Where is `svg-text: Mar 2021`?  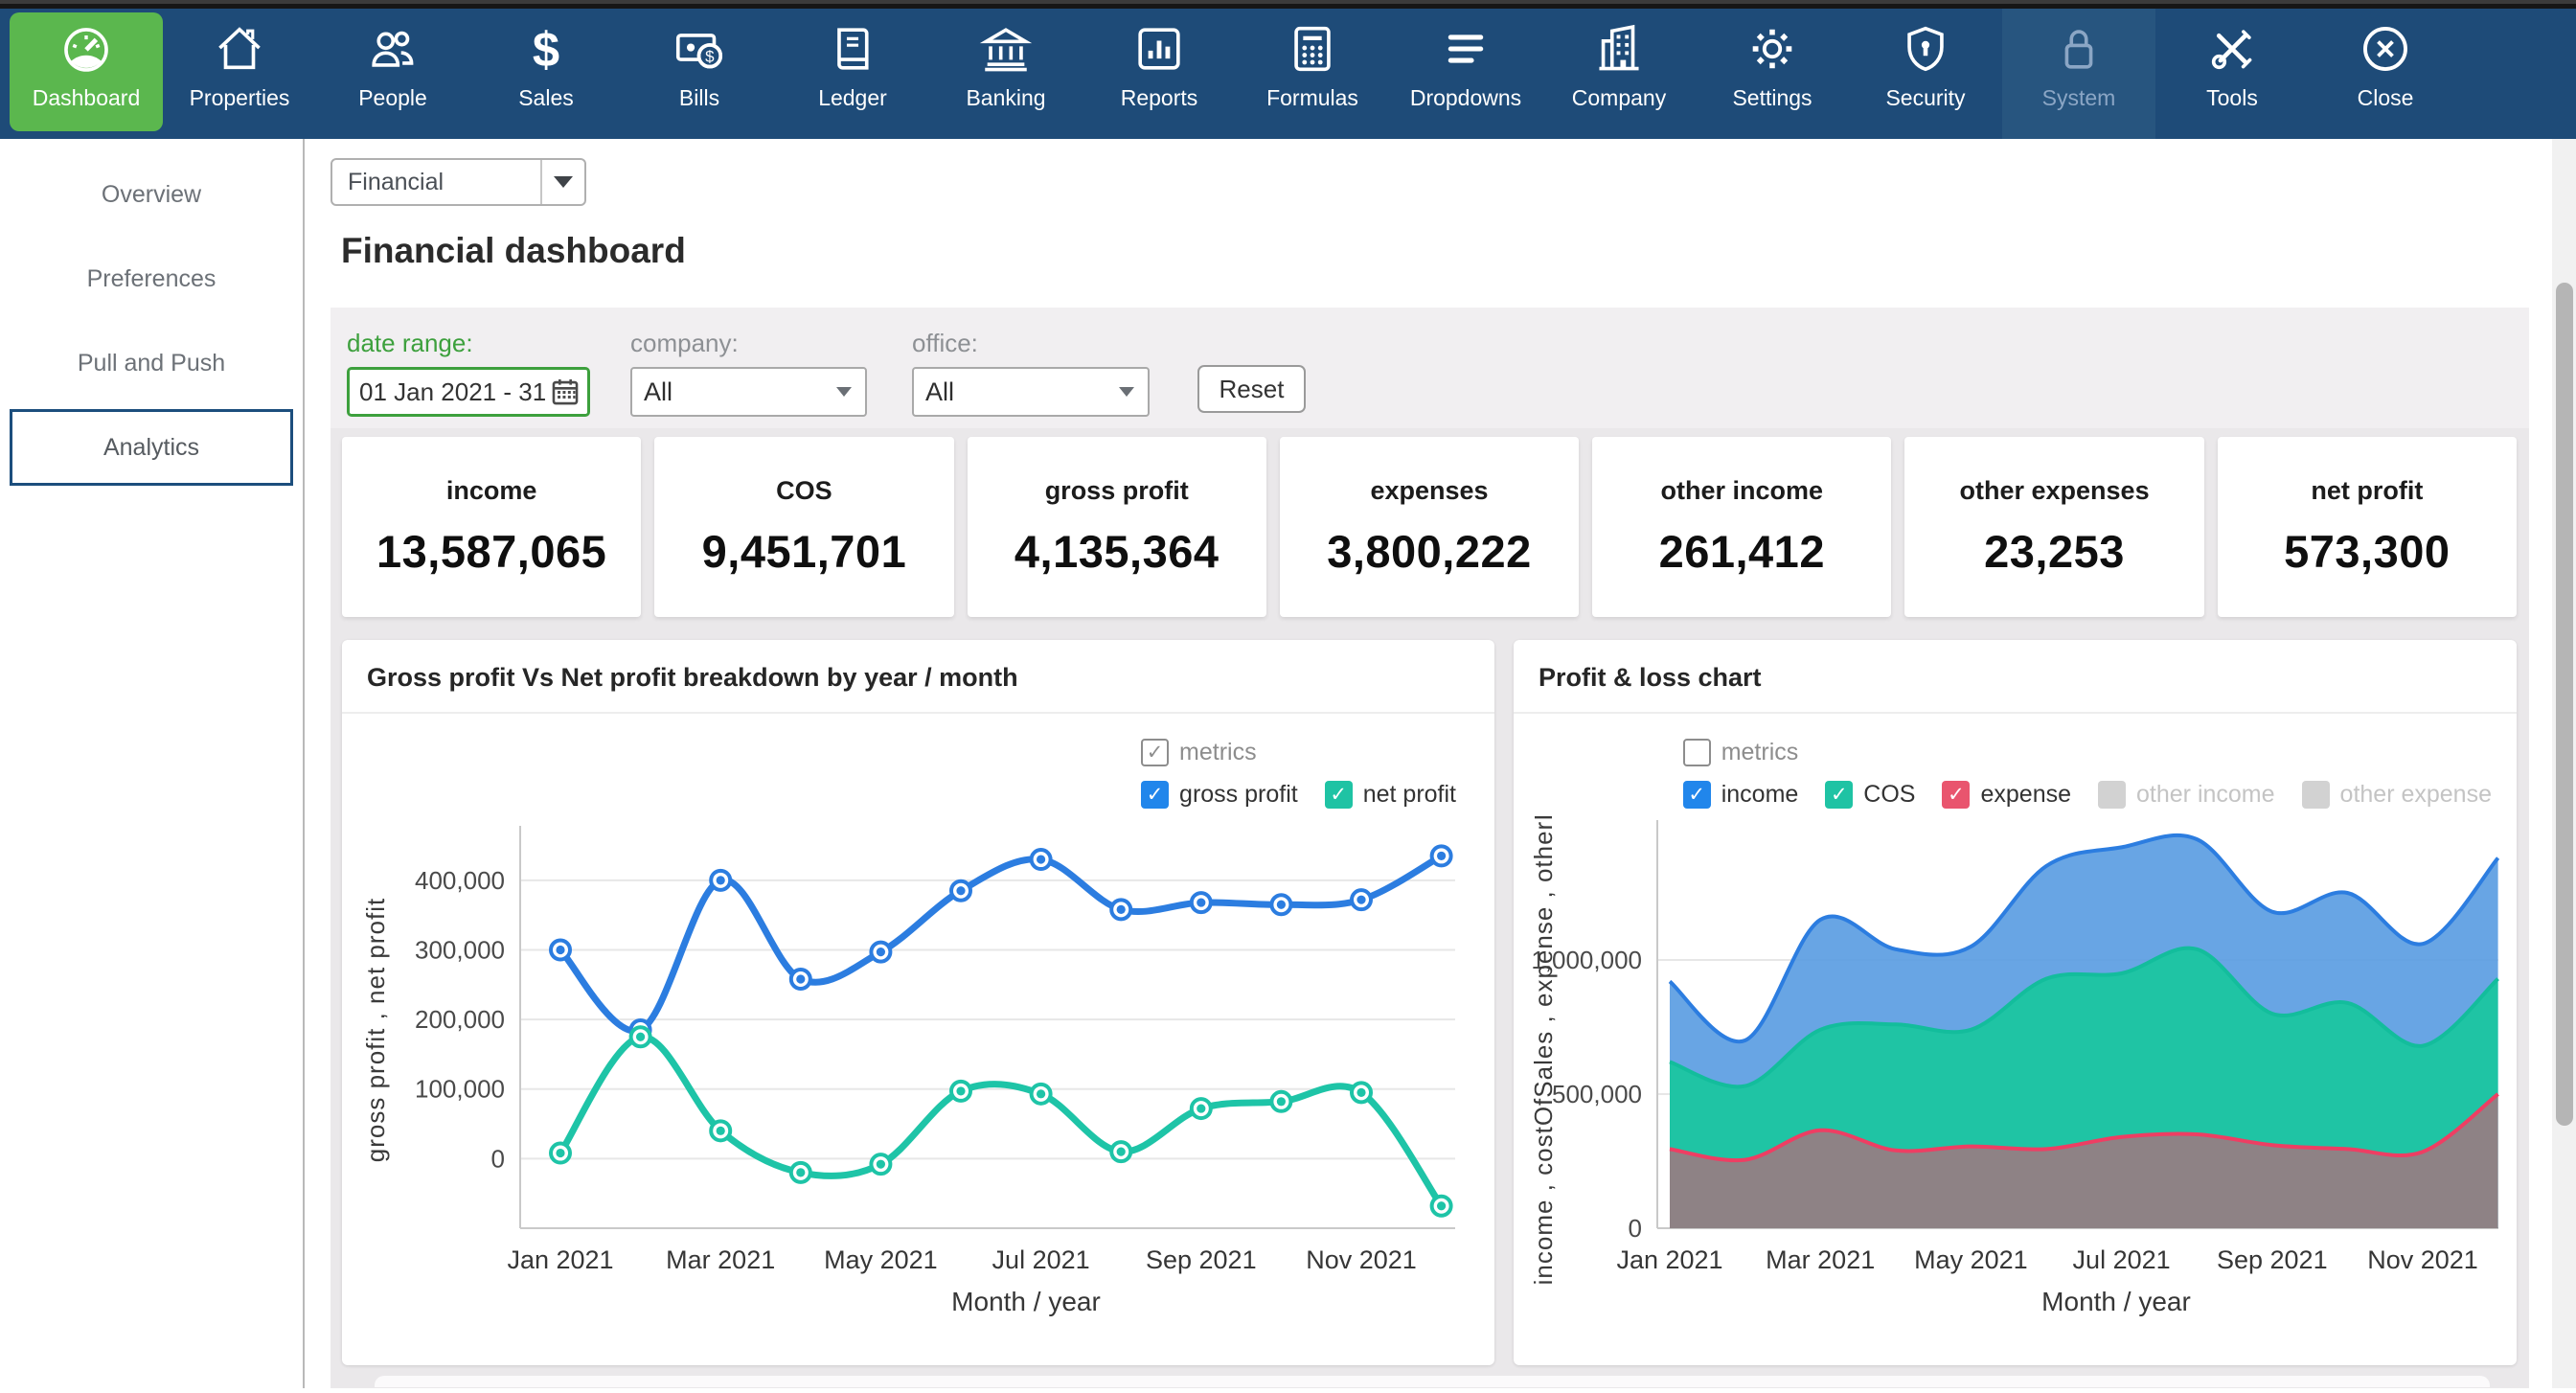 svg-text: Mar 2021 is located at coordinates (1820, 1259).